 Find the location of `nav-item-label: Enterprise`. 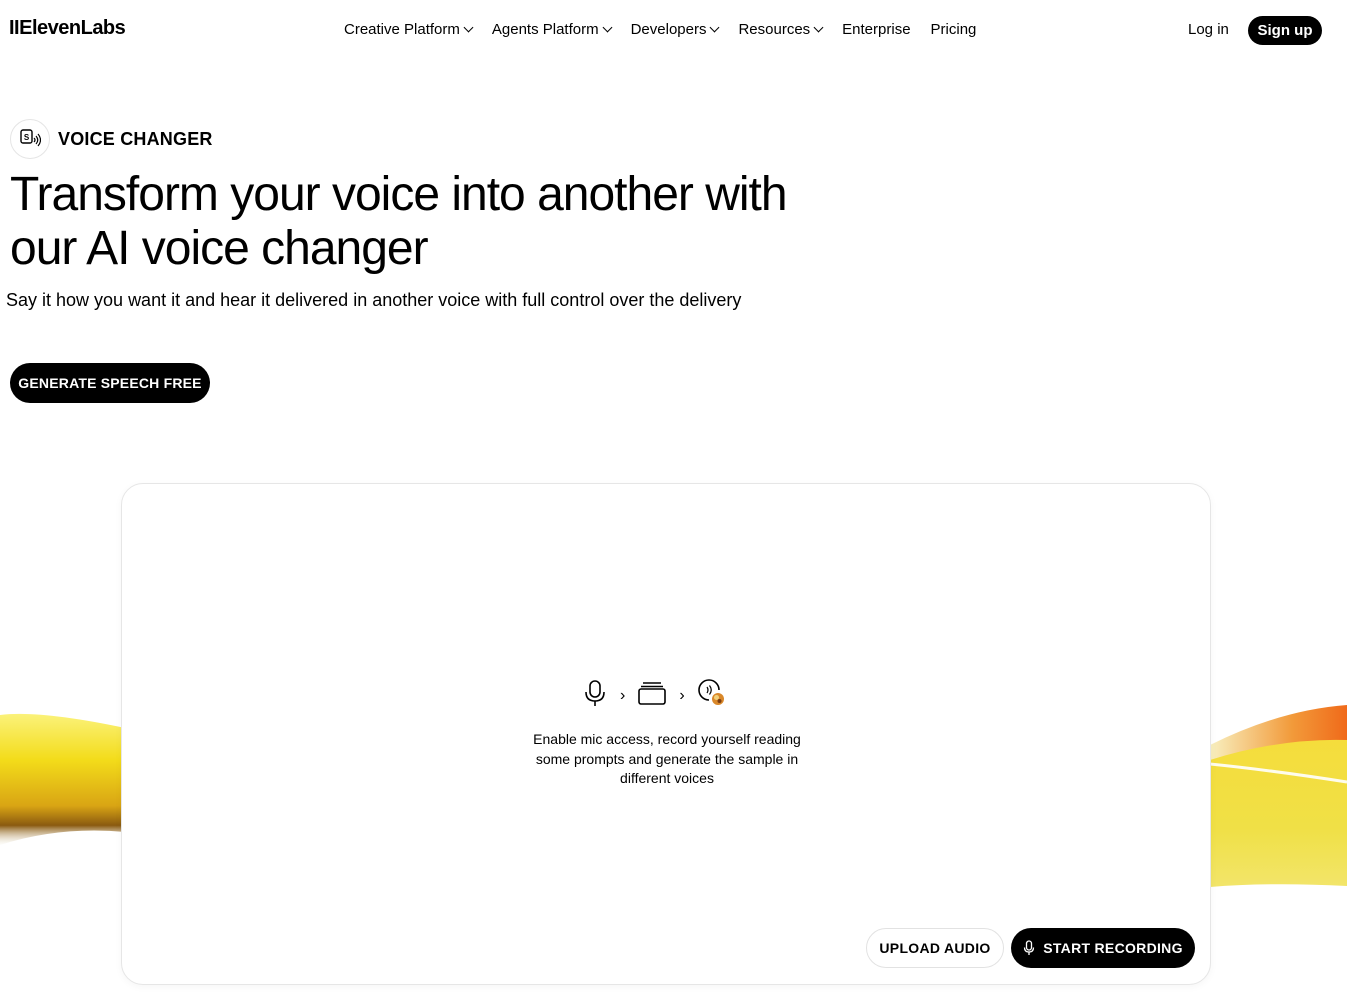

nav-item-label: Enterprise is located at coordinates (876, 29).